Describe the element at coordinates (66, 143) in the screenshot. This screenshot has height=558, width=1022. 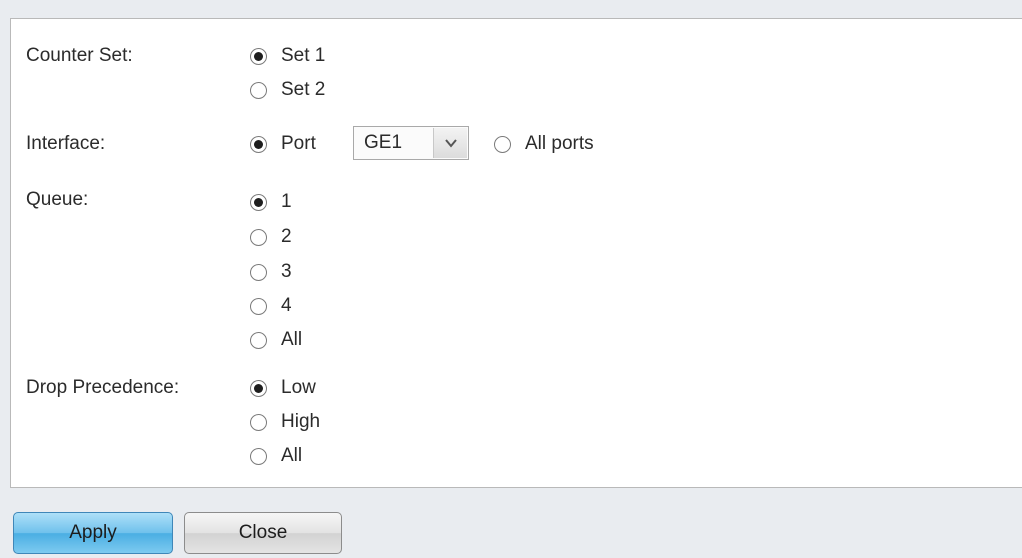
I see `interface-label: Interface:` at that location.